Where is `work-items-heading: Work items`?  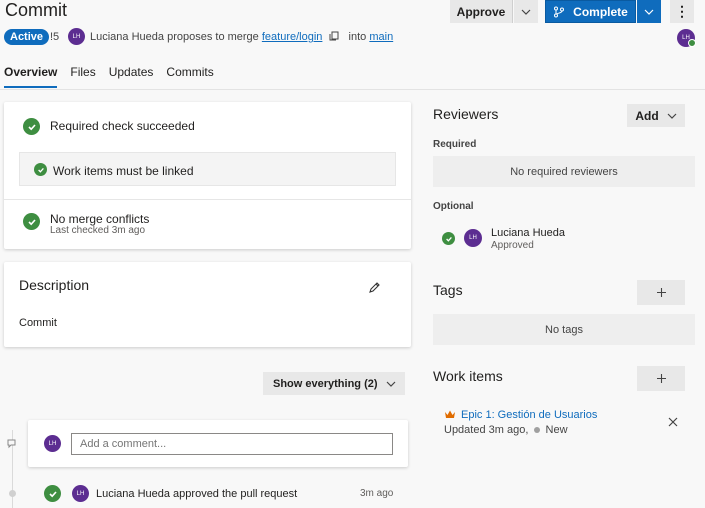 work-items-heading: Work items is located at coordinates (468, 376).